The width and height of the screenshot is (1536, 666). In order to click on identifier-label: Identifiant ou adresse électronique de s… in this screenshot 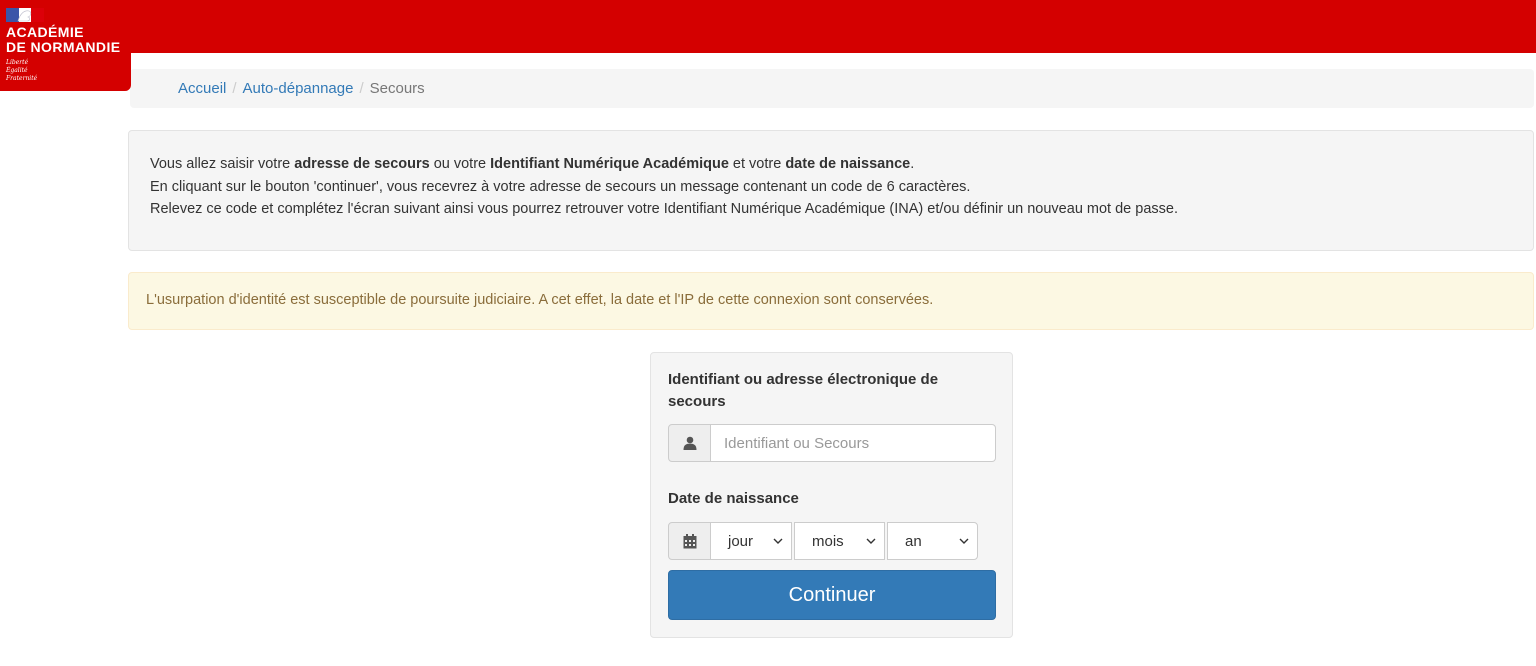, I will do `click(803, 390)`.